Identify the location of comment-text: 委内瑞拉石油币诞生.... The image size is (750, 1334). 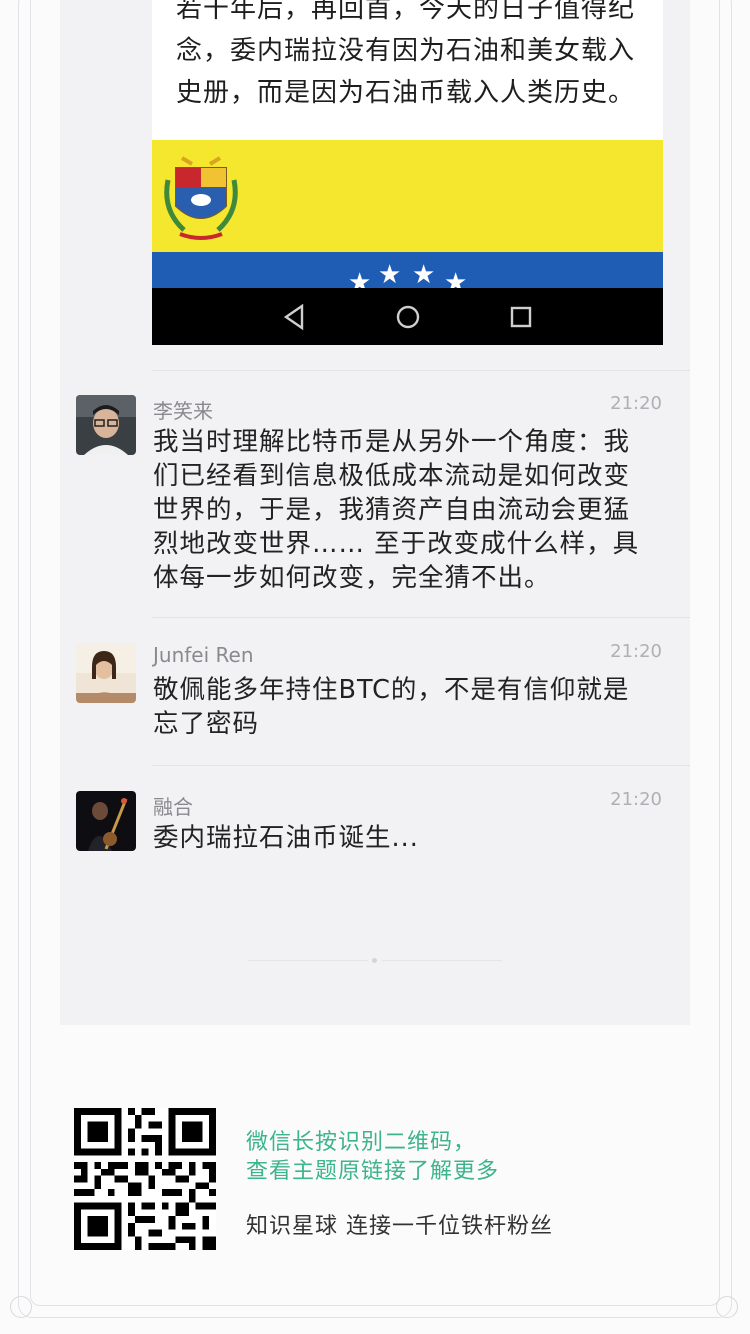
(286, 838).